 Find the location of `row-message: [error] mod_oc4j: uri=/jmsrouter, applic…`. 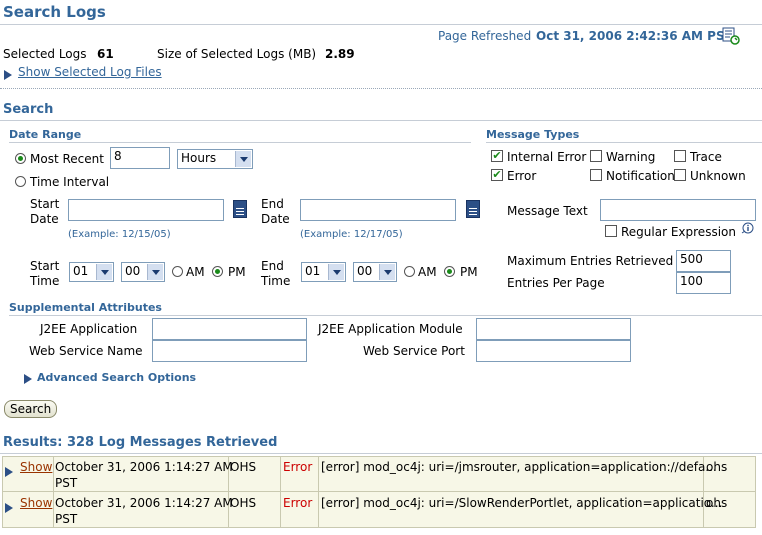

row-message: [error] mod_oc4j: uri=/jmsrouter, applic… is located at coordinates (519, 467).